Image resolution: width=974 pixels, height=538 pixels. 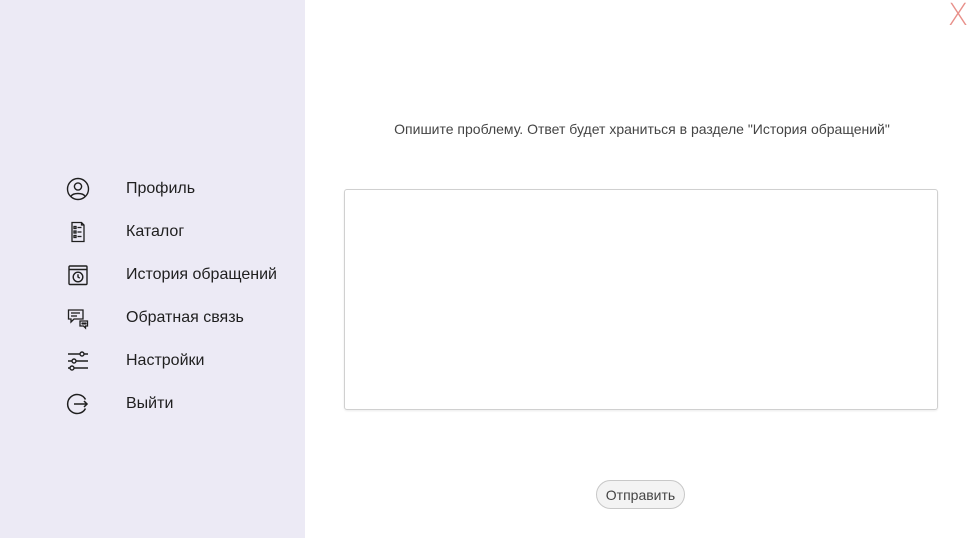 I want to click on close-button: X, so click(x=958, y=16).